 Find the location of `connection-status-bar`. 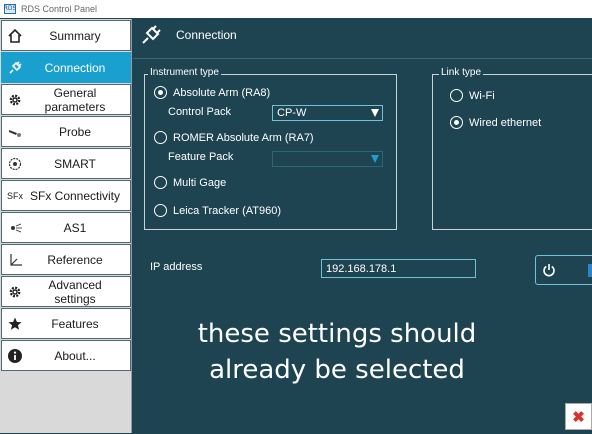

connection-status-bar is located at coordinates (590, 270).